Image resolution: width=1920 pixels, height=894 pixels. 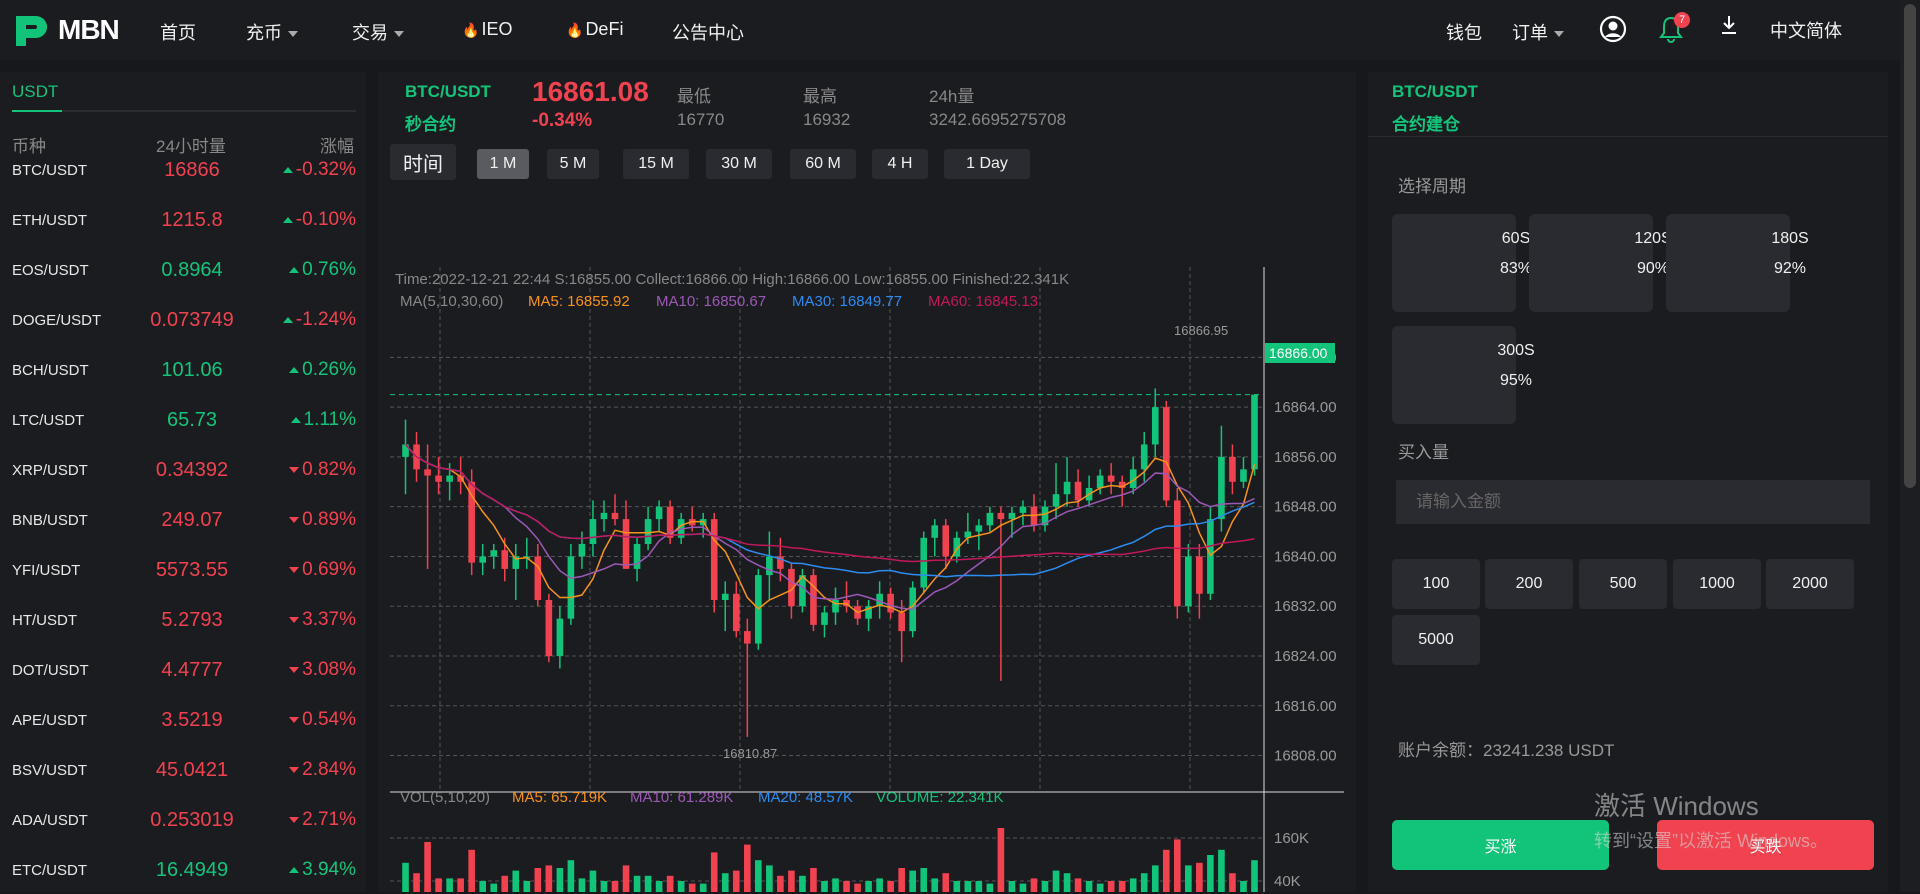 What do you see at coordinates (183, 219) in the screenshot?
I see `market-row: ETH/USDT 1215.8 -0.10%` at bounding box center [183, 219].